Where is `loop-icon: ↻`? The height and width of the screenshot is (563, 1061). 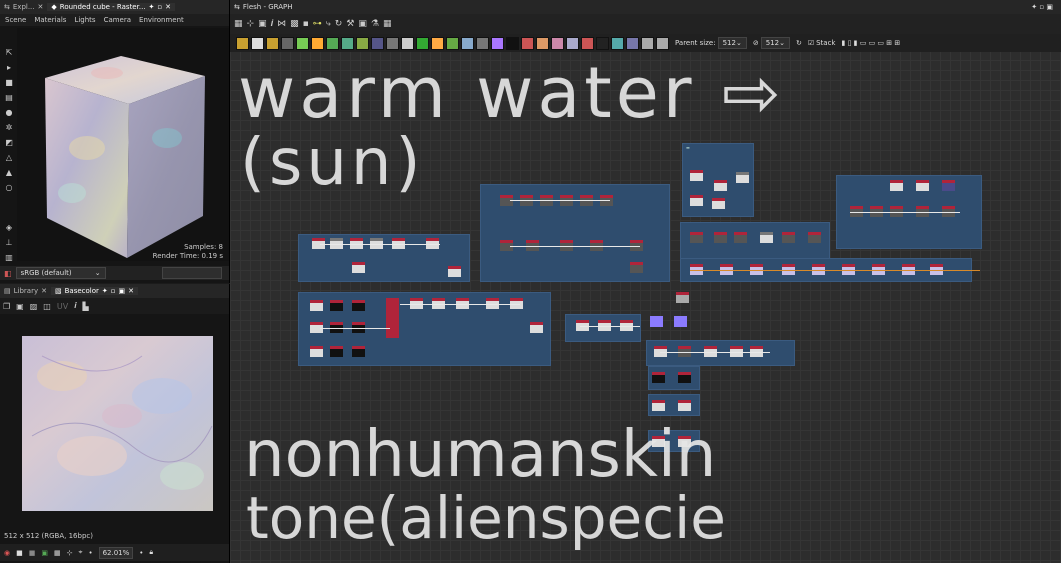
loop-icon: ↻ is located at coordinates (339, 24).